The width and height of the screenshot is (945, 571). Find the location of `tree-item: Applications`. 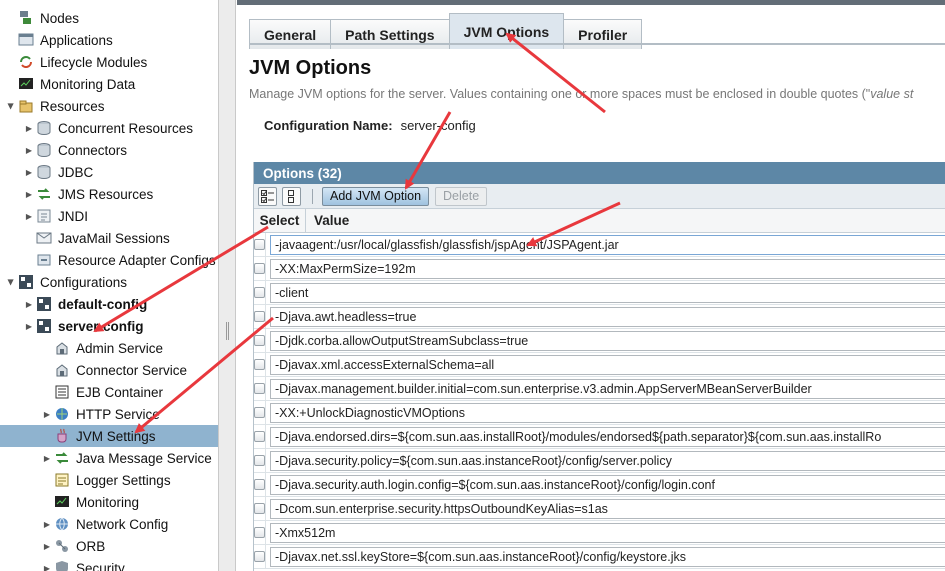

tree-item: Applications is located at coordinates (109, 40).